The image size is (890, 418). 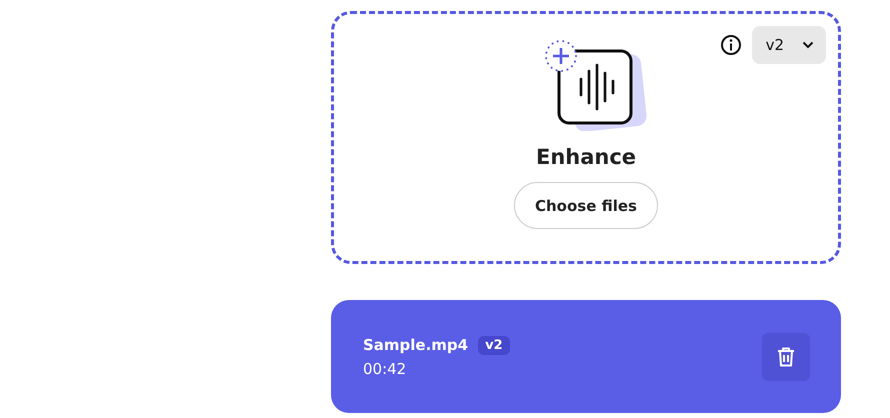 I want to click on delete-button, so click(x=786, y=356).